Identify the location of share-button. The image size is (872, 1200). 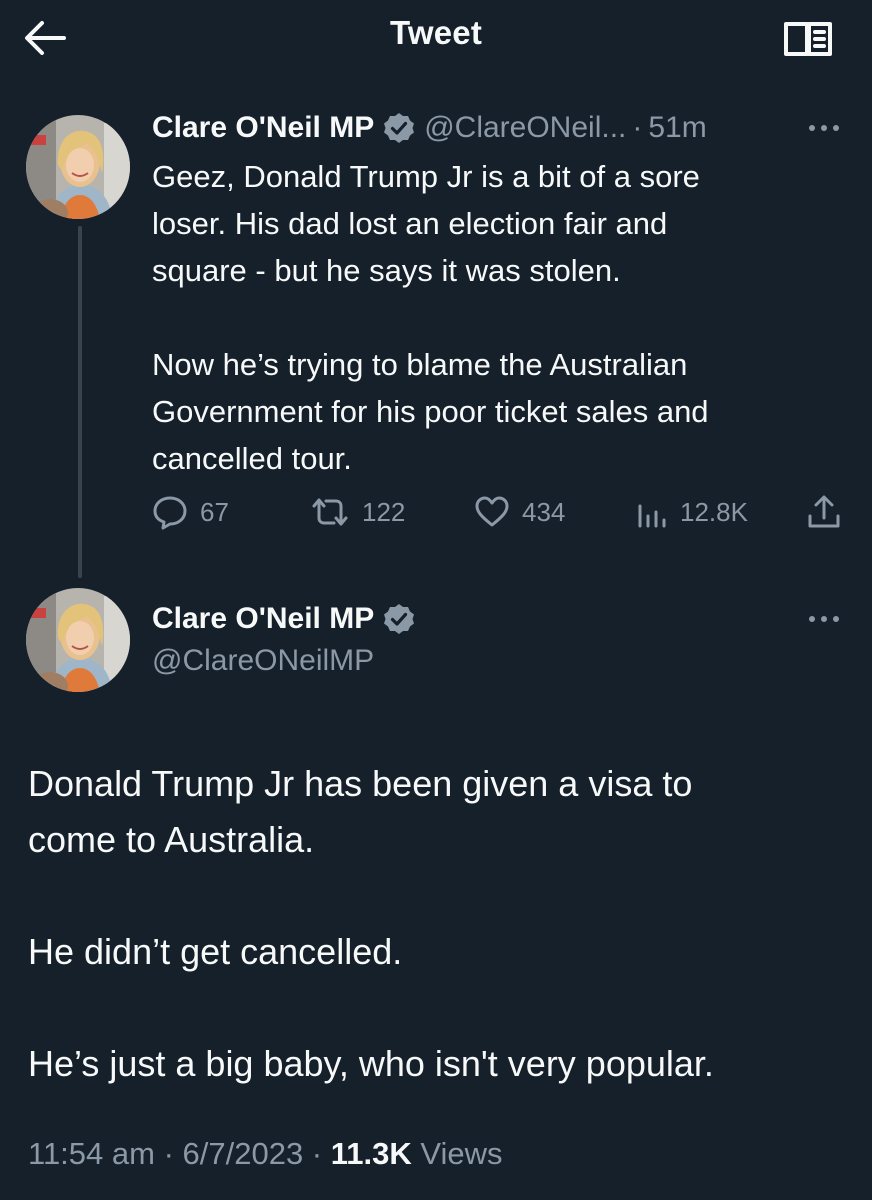
(829, 512).